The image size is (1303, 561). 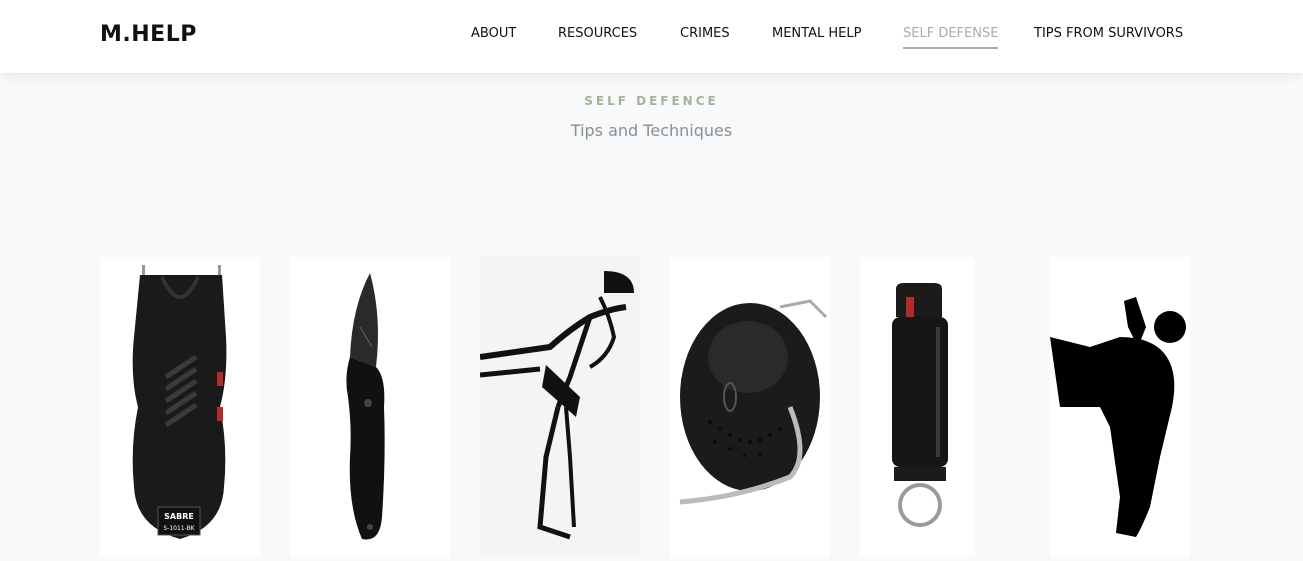 What do you see at coordinates (179, 516) in the screenshot?
I see `stun-gun-brand: SABRE` at bounding box center [179, 516].